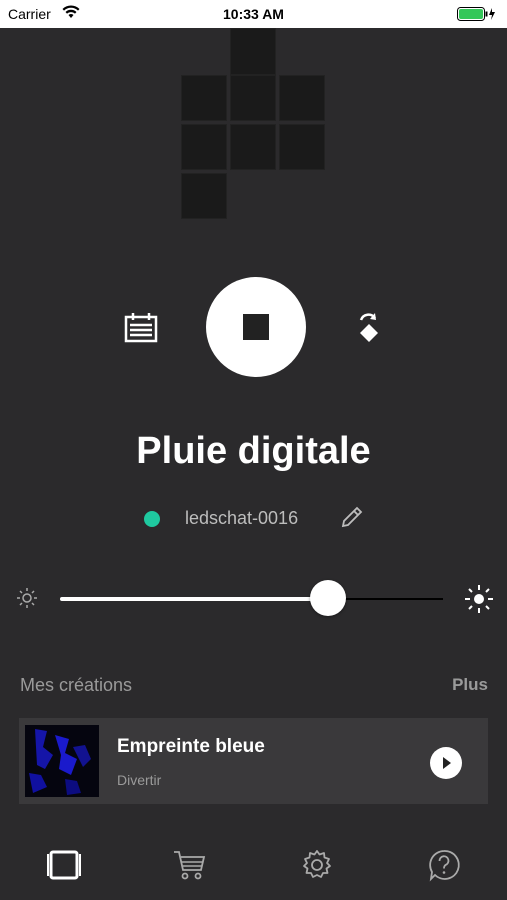  I want to click on device-name: ledschat-0016, so click(242, 518).